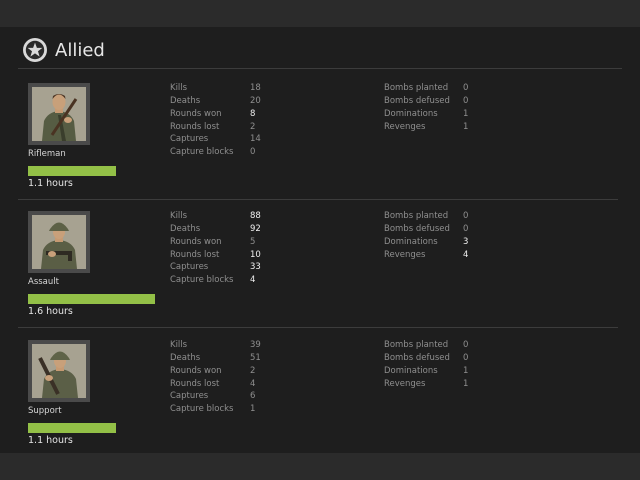 Image resolution: width=640 pixels, height=480 pixels. I want to click on rifleman-portrait, so click(59, 114).